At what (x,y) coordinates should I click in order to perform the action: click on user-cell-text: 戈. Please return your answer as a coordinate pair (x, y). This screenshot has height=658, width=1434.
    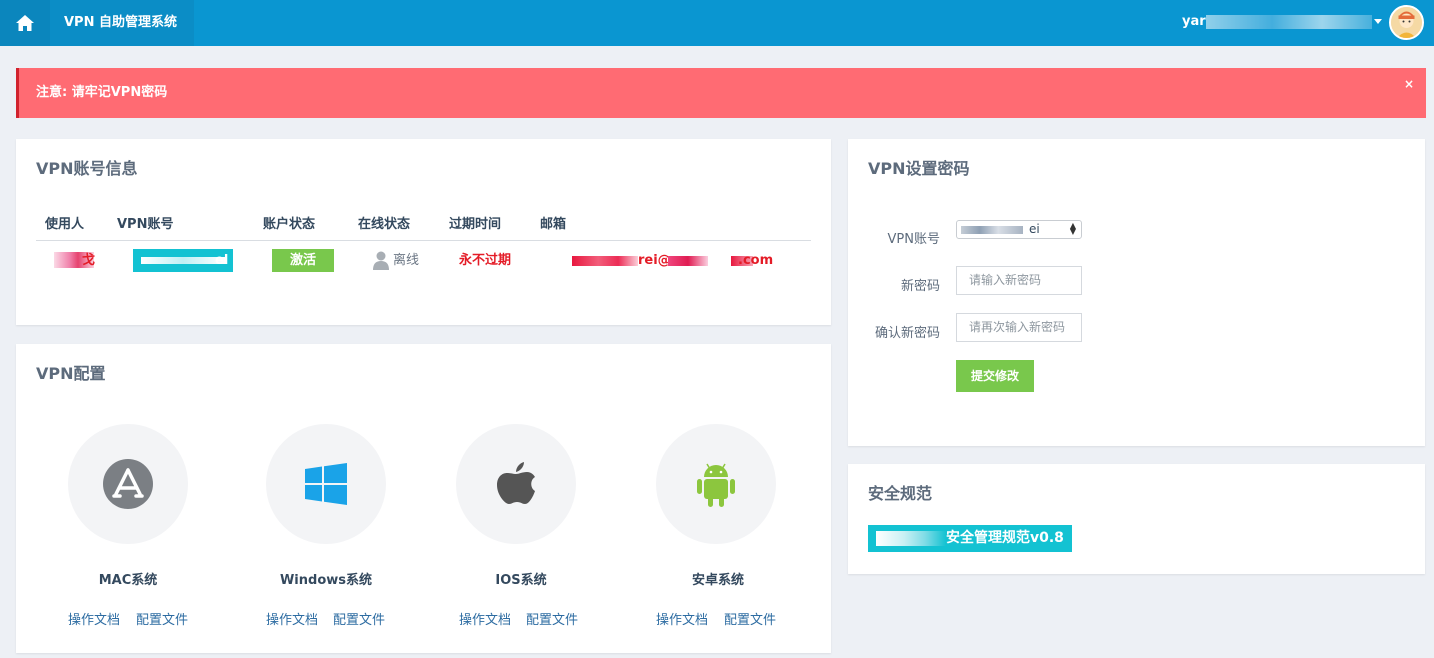
    Looking at the image, I should click on (89, 260).